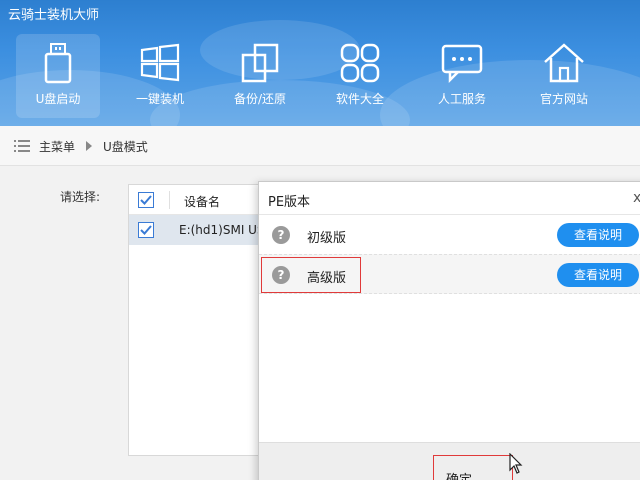  Describe the element at coordinates (360, 63) in the screenshot. I see `software-grid-icon` at that location.